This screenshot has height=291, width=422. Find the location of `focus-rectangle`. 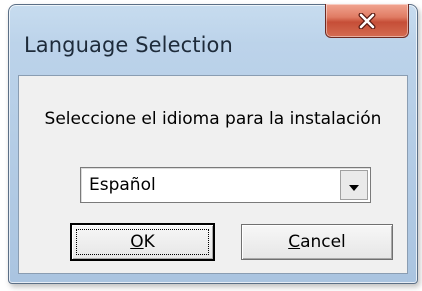

focus-rectangle is located at coordinates (142, 242).